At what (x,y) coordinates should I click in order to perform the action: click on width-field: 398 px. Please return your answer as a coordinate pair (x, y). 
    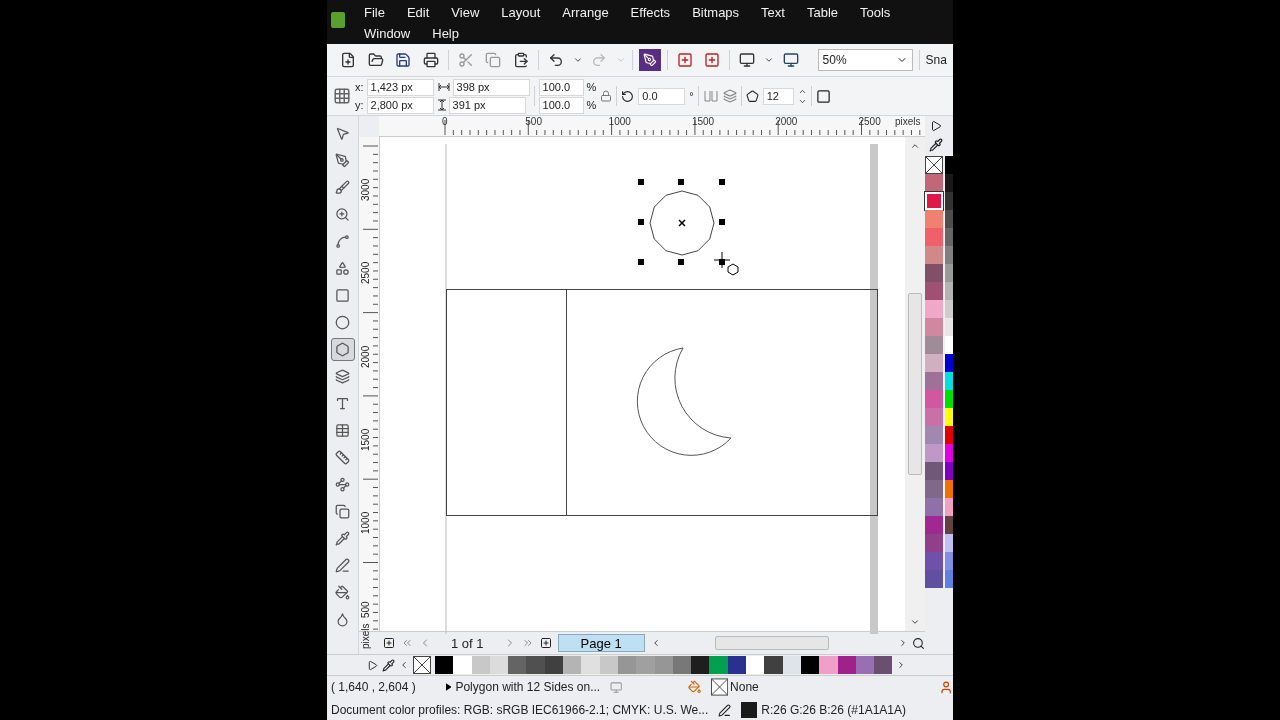
    Looking at the image, I should click on (491, 87).